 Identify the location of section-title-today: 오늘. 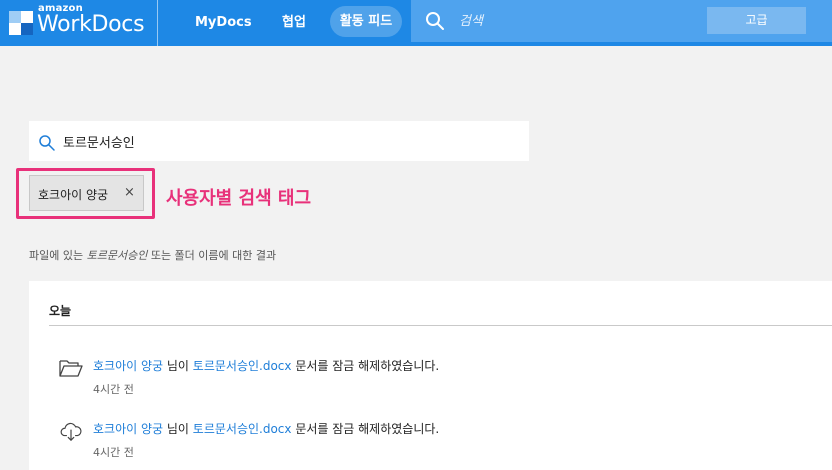
(60, 311).